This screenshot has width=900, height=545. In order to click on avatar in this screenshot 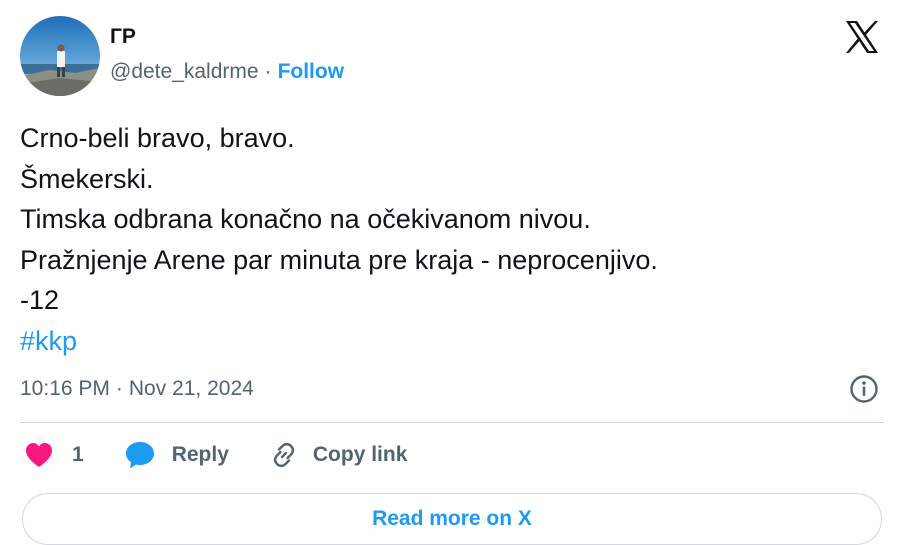, I will do `click(60, 56)`.